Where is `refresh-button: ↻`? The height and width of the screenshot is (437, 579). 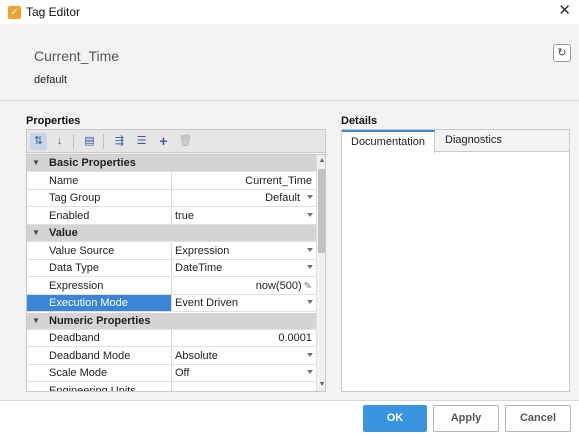 refresh-button: ↻ is located at coordinates (562, 53).